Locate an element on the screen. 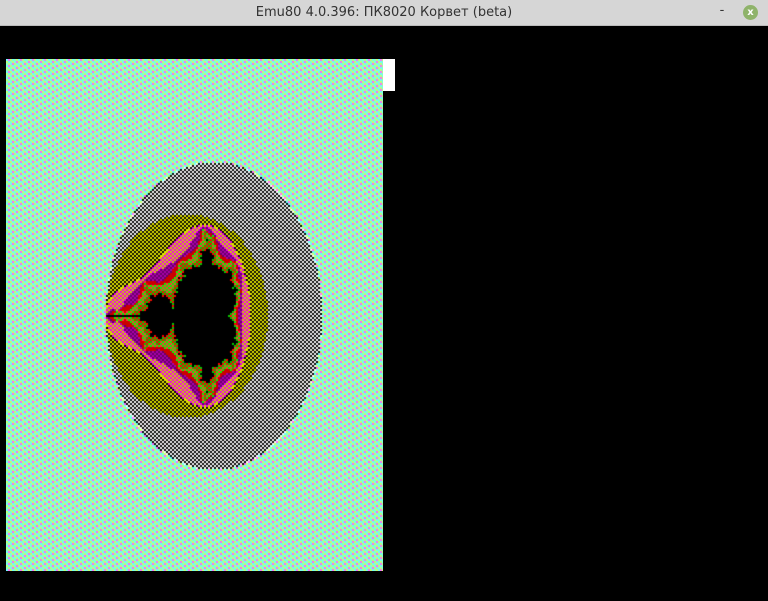  text-cursor is located at coordinates (389, 75).